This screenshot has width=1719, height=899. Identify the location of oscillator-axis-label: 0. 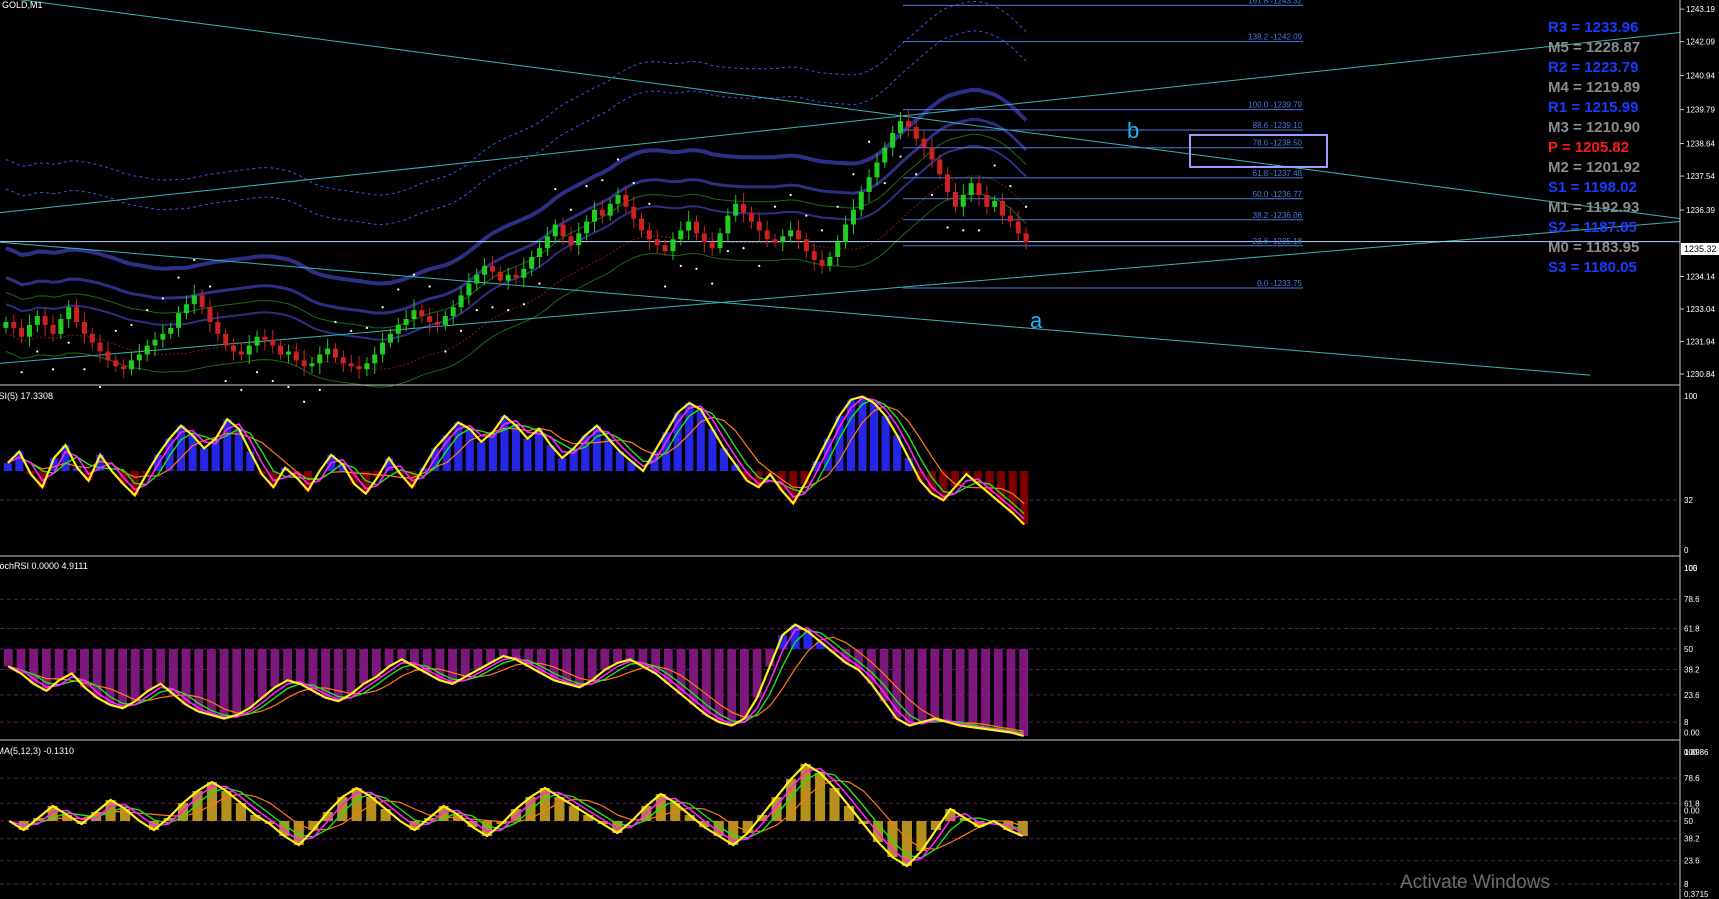
(1686, 550).